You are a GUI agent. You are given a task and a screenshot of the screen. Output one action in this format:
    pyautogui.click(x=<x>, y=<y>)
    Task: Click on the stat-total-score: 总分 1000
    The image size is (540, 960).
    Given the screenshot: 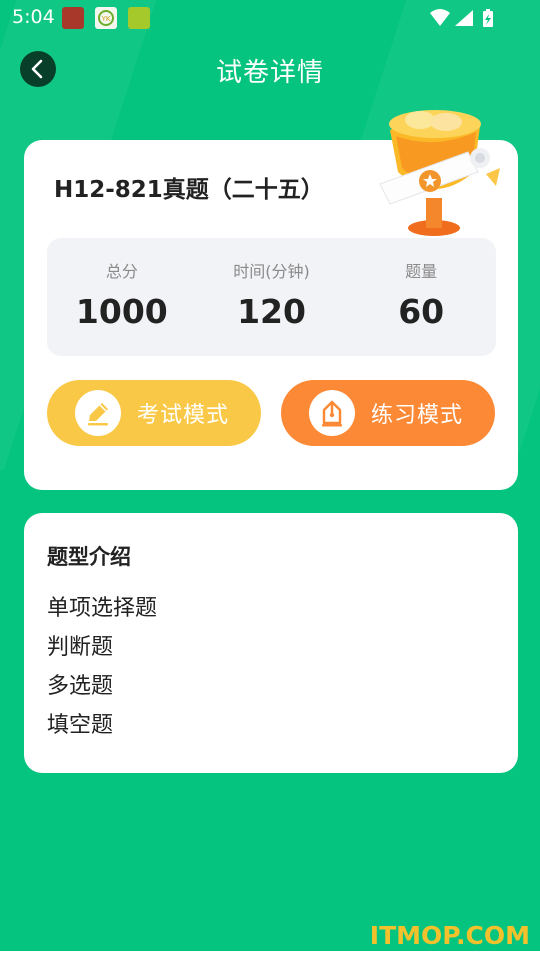 What is the action you would take?
    pyautogui.click(x=122, y=297)
    